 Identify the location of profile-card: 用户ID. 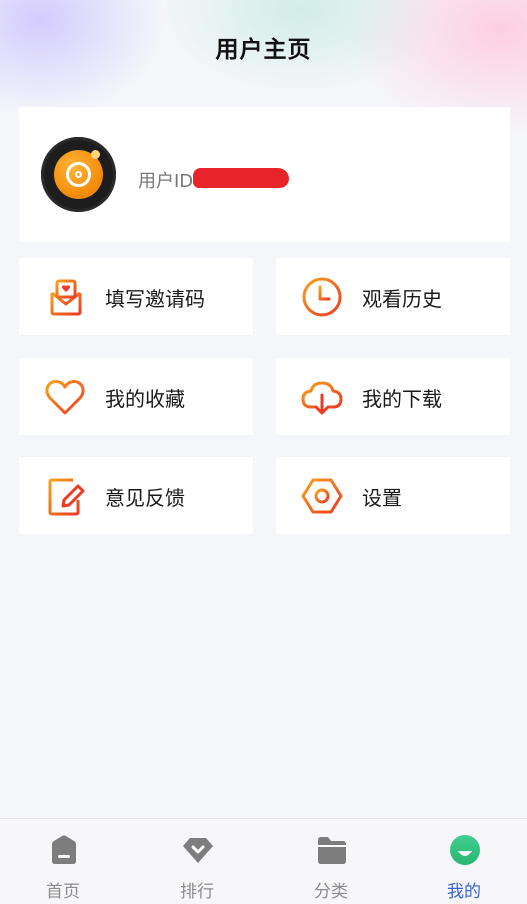
(264, 174).